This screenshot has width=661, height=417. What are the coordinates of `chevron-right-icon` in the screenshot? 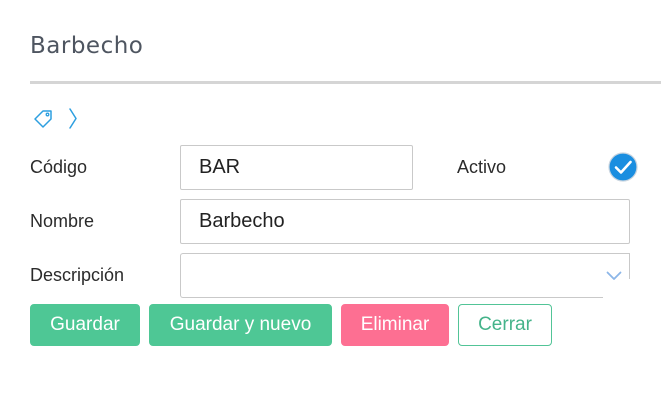 It's located at (73, 118).